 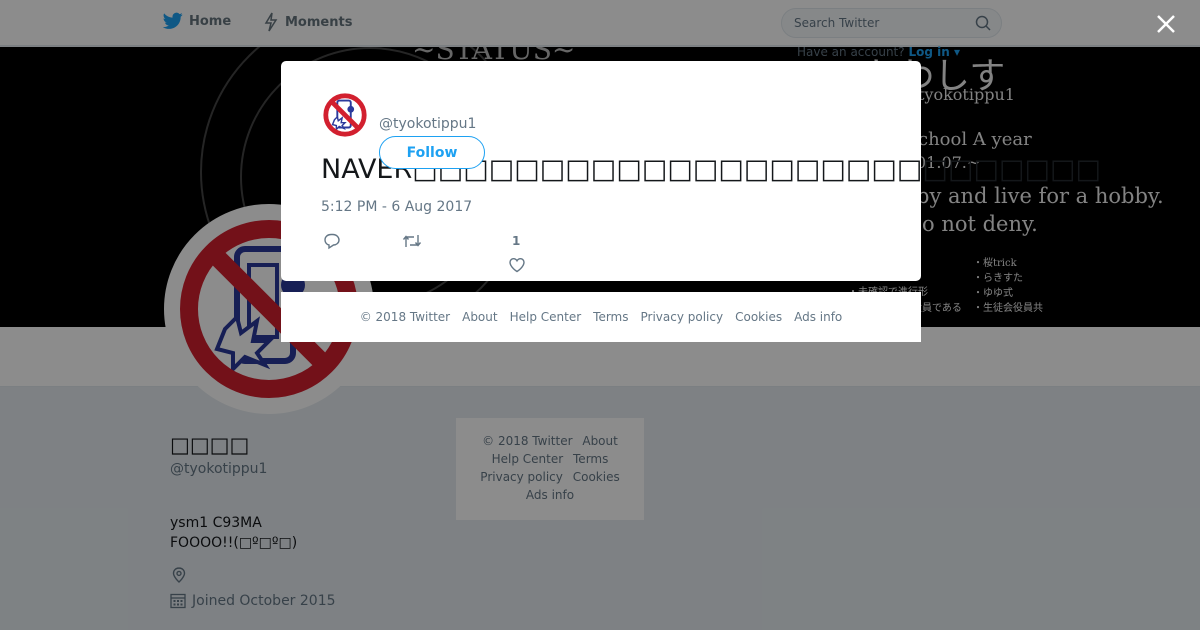 I want to click on modal-footer-privacy-link: Privacy policy, so click(x=682, y=317).